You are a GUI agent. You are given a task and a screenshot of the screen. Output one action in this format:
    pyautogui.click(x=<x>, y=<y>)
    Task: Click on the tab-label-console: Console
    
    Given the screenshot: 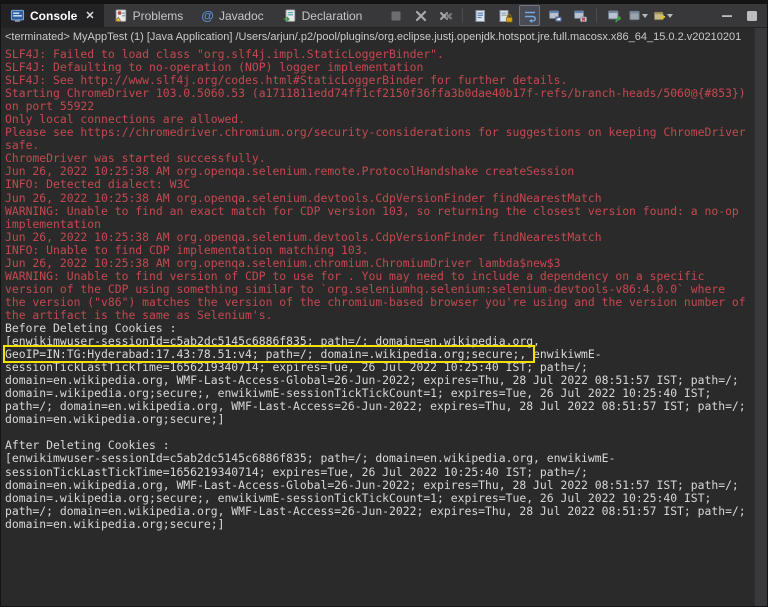 What is the action you would take?
    pyautogui.click(x=54, y=15)
    